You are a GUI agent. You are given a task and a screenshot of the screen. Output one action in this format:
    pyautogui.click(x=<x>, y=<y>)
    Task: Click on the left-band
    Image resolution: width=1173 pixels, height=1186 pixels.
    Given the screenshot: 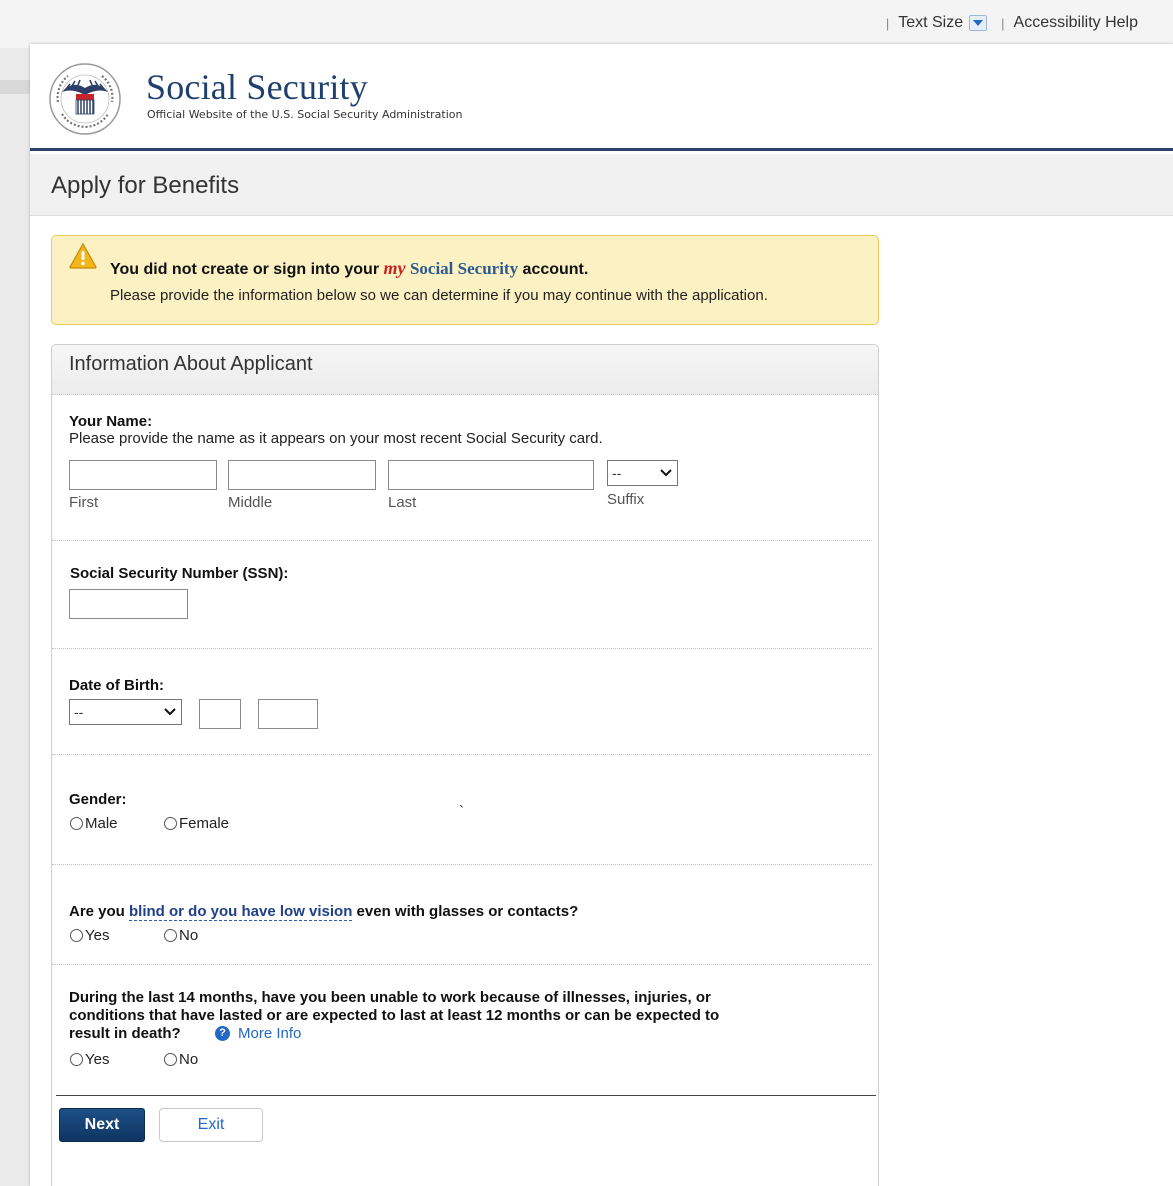 What is the action you would take?
    pyautogui.click(x=15, y=87)
    